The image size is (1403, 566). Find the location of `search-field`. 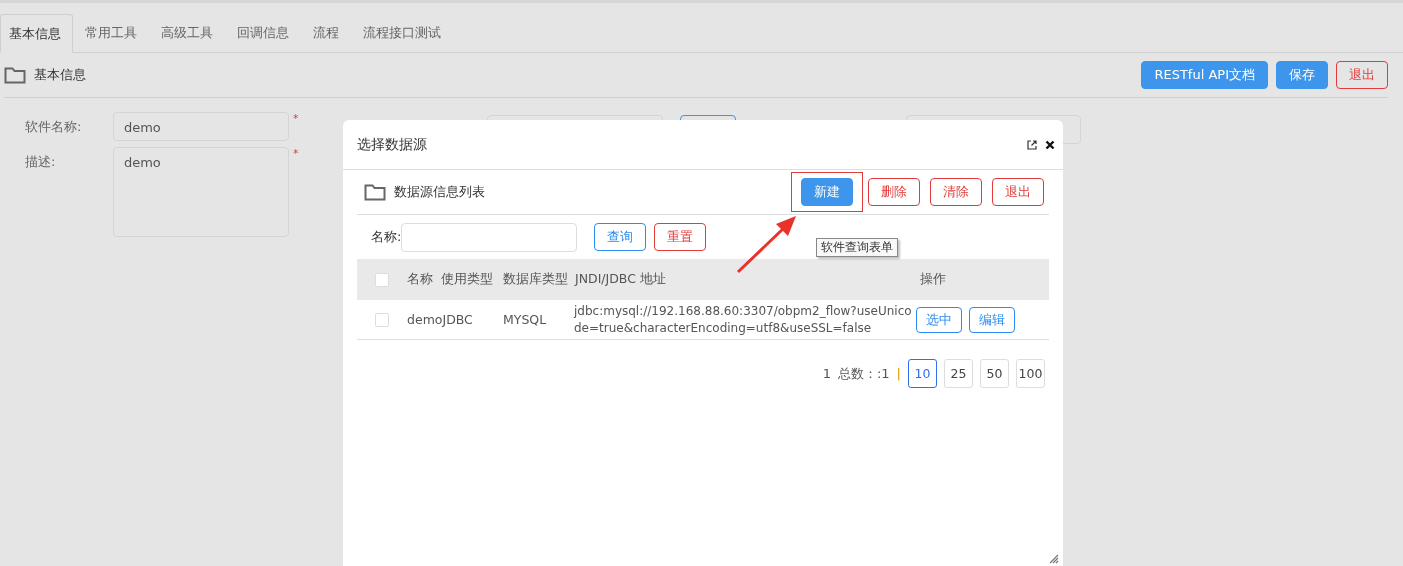

search-field is located at coordinates (489, 237).